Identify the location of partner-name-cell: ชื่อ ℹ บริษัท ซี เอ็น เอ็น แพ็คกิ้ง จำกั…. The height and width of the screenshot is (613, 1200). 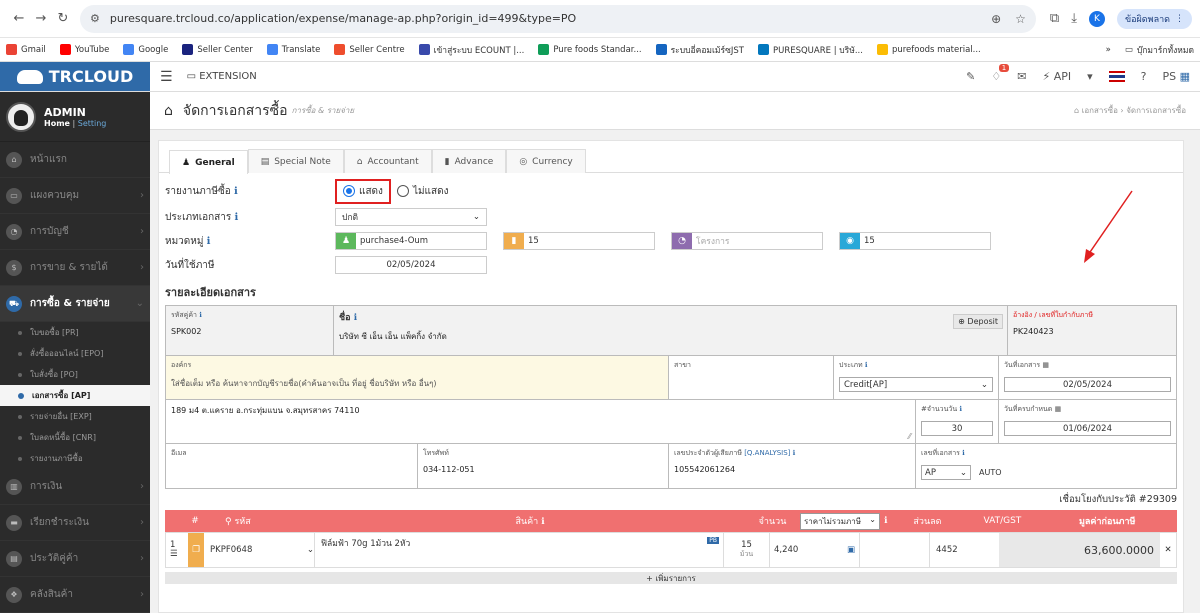
(671, 330).